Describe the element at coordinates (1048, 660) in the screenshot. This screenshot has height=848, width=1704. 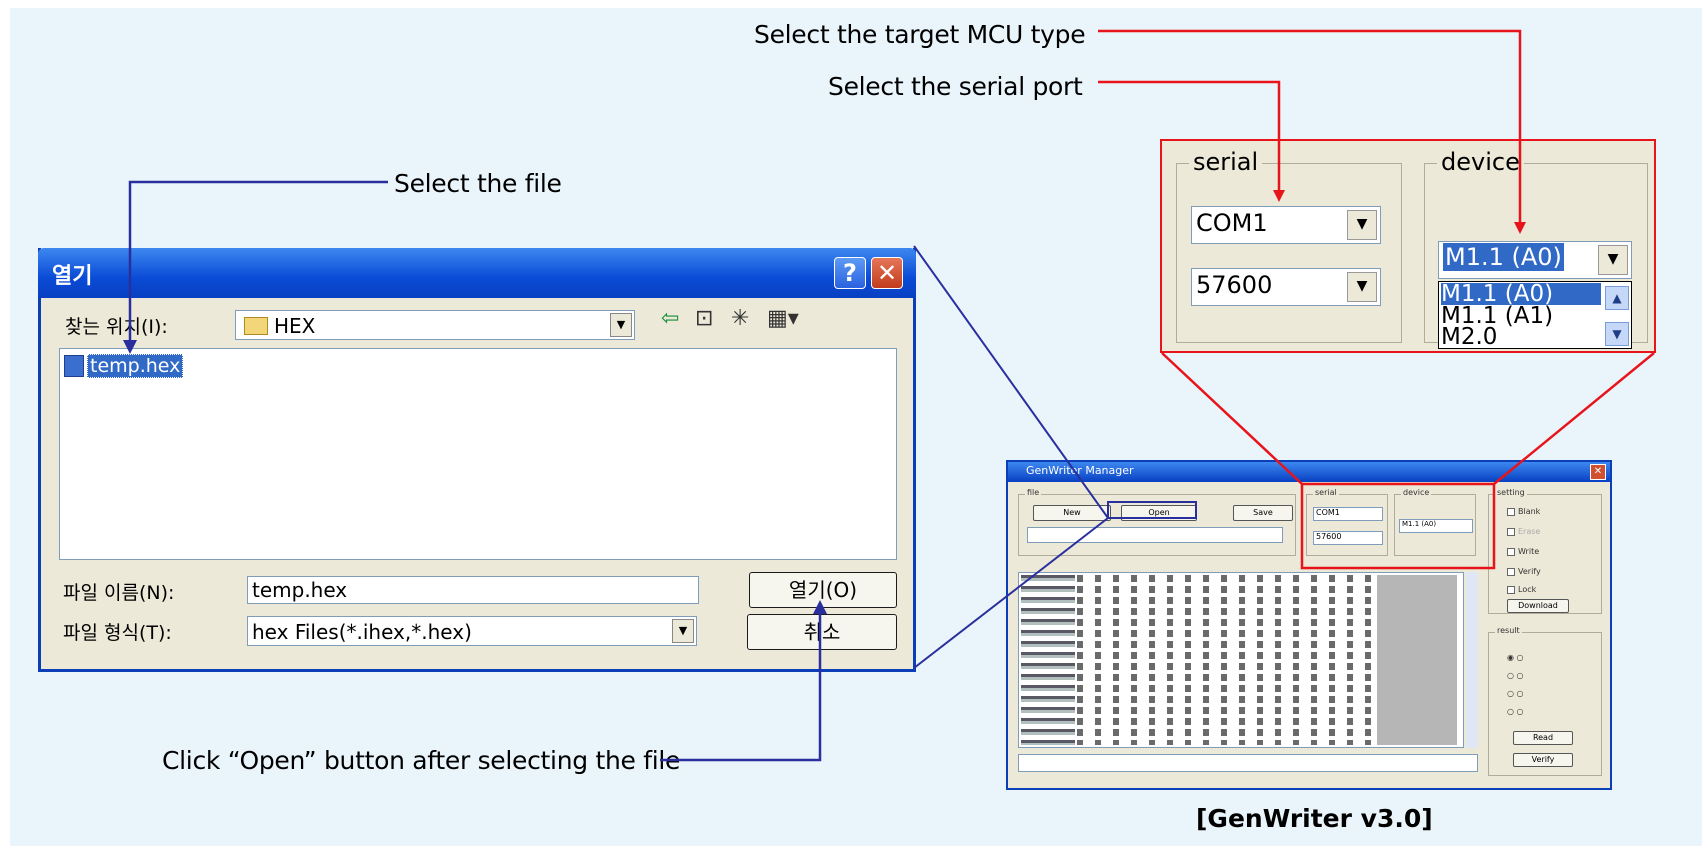
I see `hex-address-column` at that location.